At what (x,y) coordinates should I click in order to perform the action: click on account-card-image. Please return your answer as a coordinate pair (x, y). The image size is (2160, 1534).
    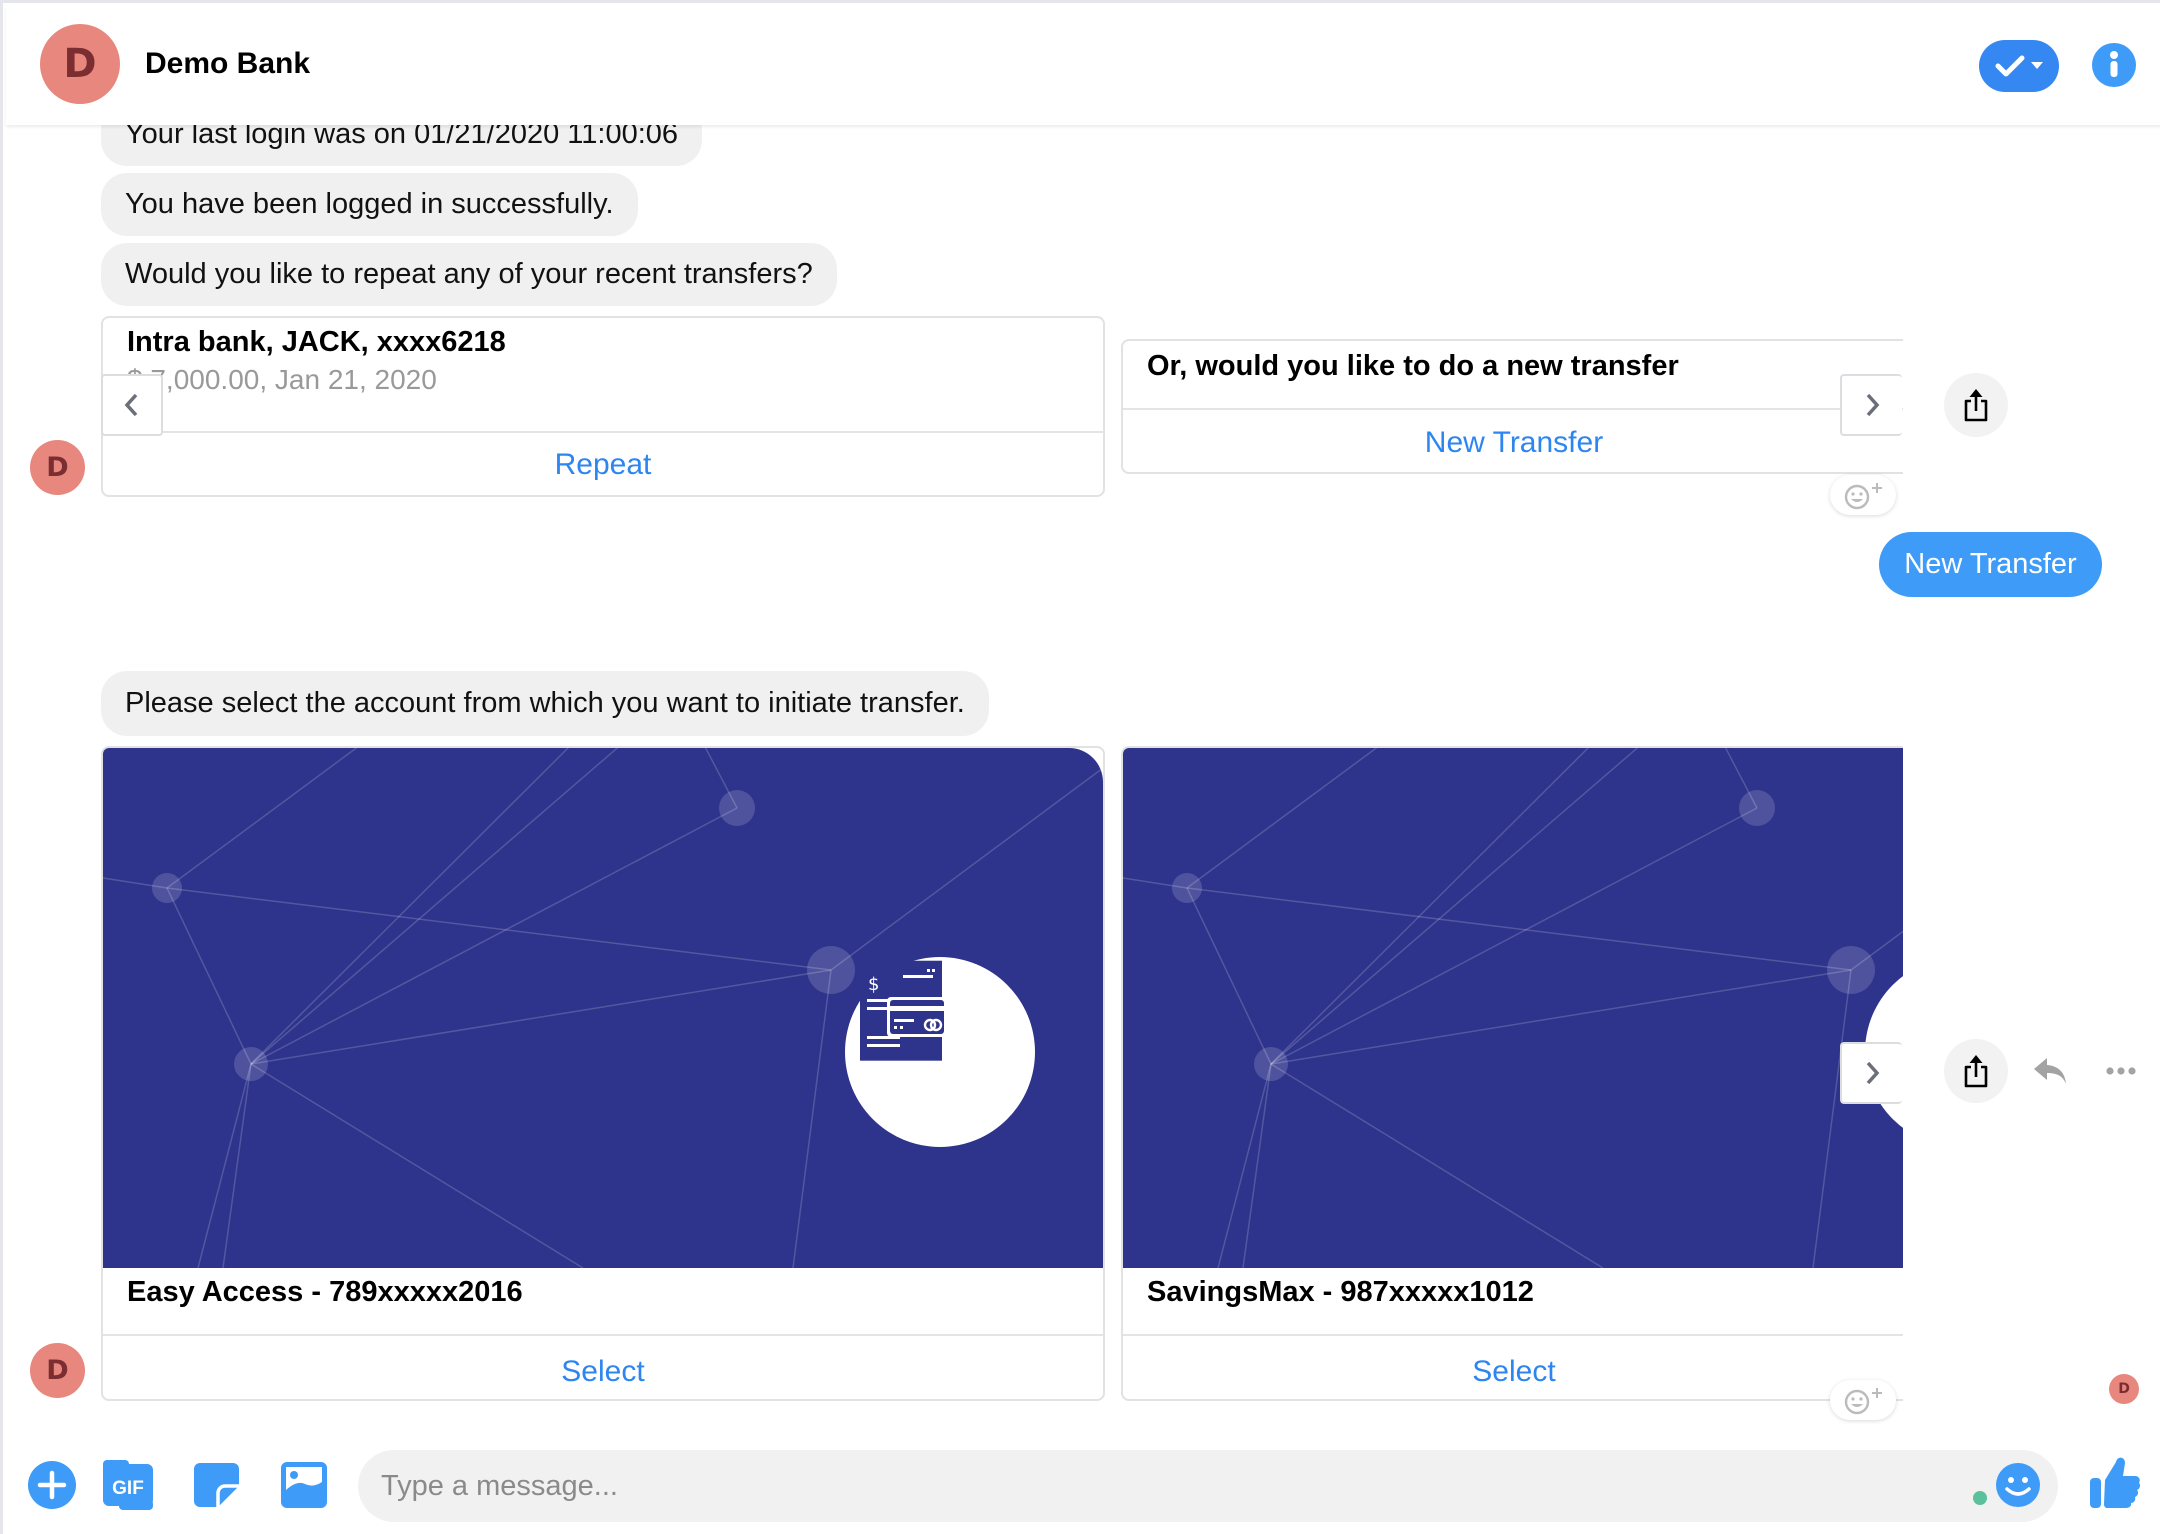
    Looking at the image, I should click on (1522, 1008).